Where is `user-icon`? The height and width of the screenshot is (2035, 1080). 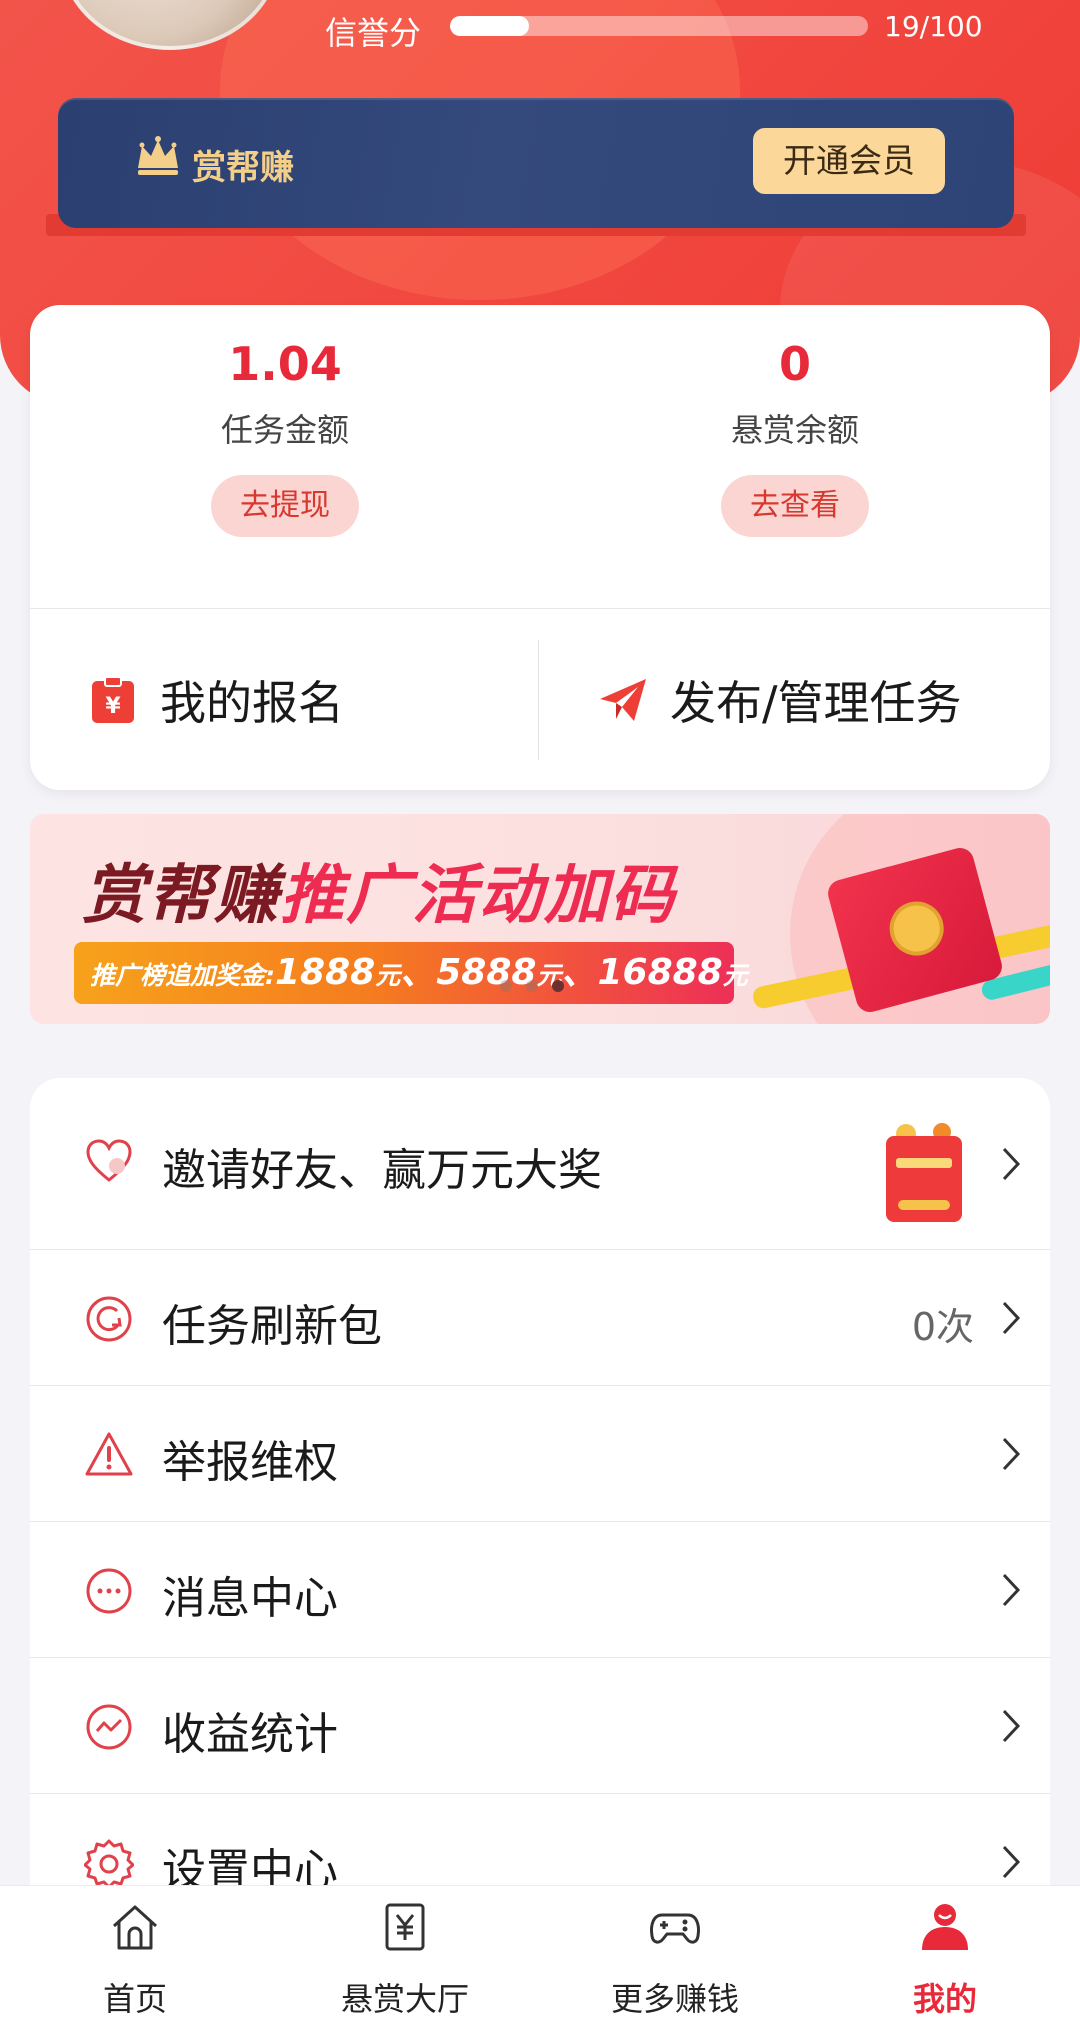 user-icon is located at coordinates (945, 1927).